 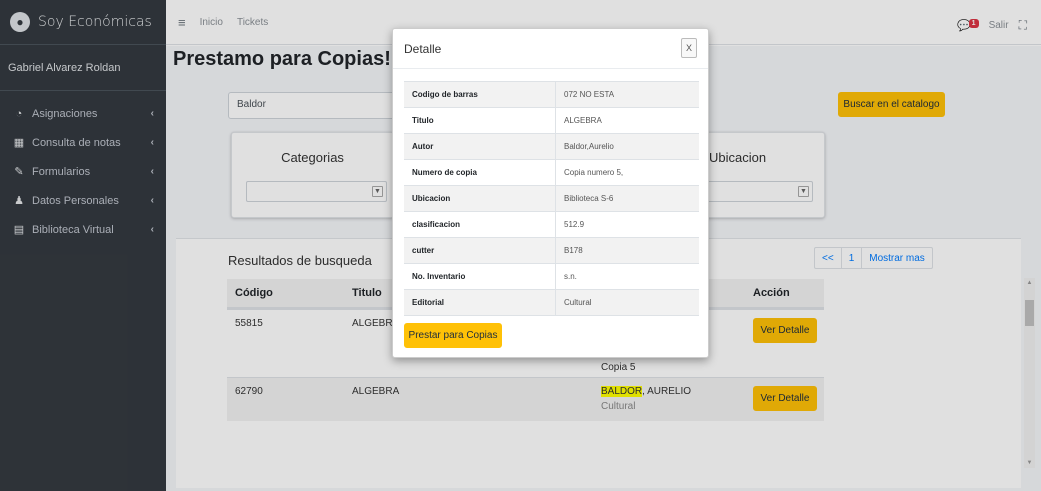 What do you see at coordinates (480, 276) in the screenshot?
I see `detail-key: No. Inventario` at bounding box center [480, 276].